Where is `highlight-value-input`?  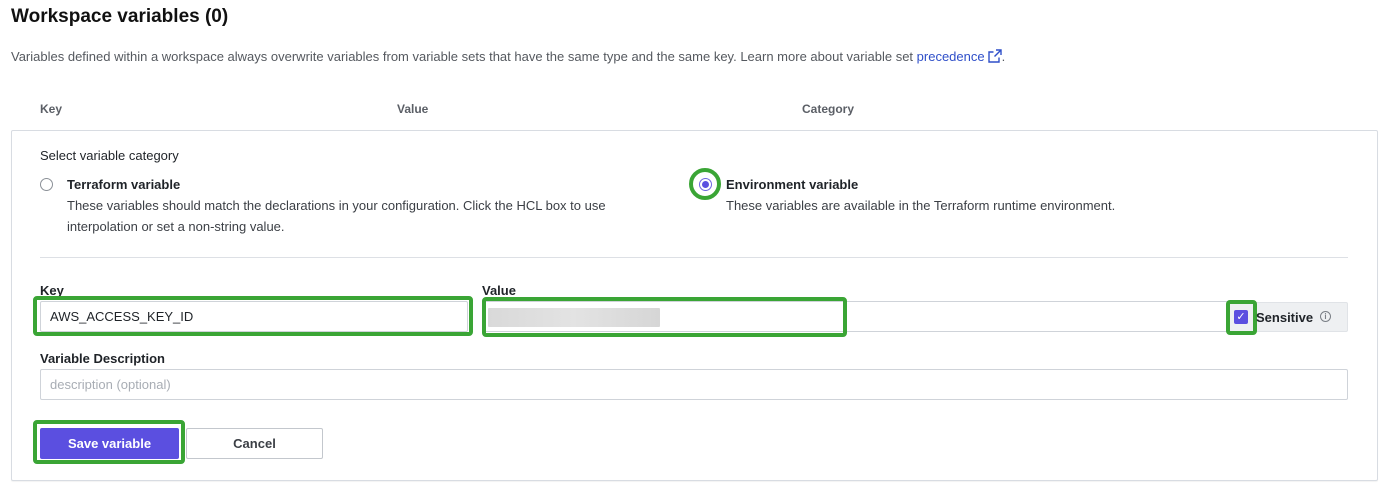 highlight-value-input is located at coordinates (664, 317).